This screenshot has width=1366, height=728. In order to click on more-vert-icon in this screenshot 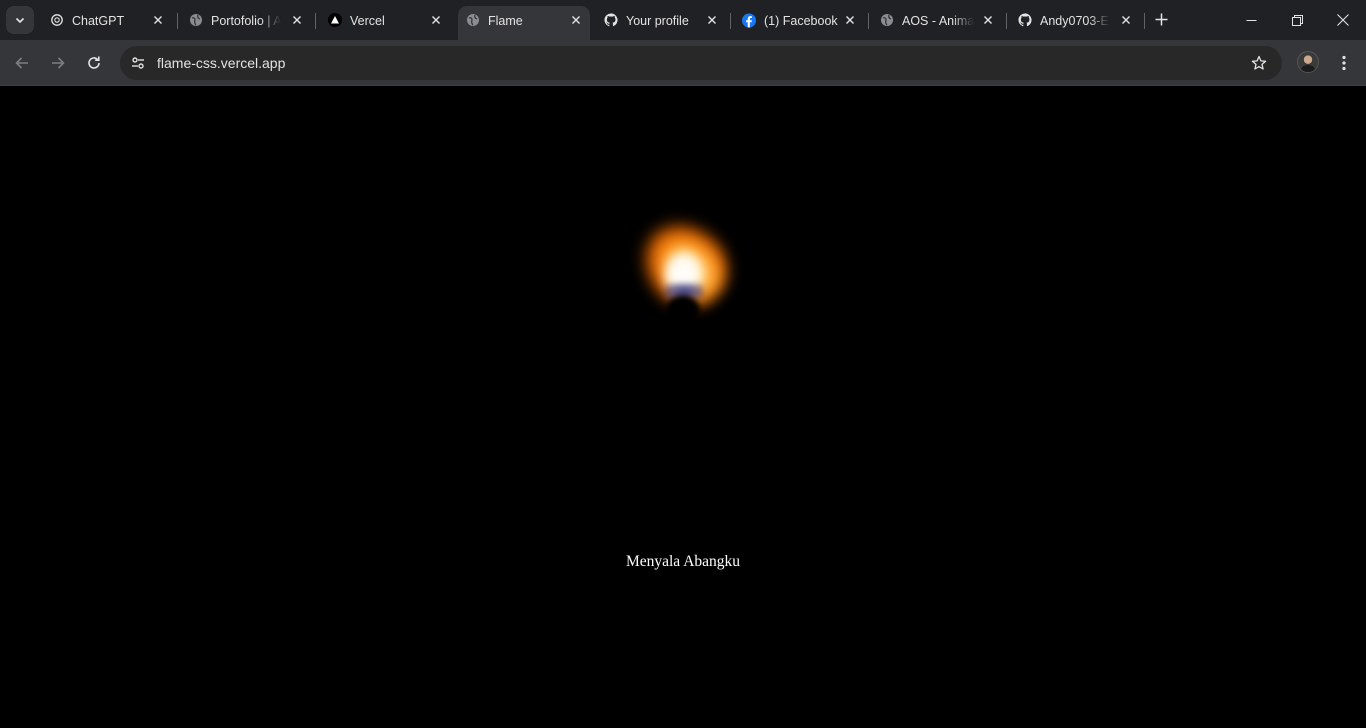, I will do `click(1344, 63)`.